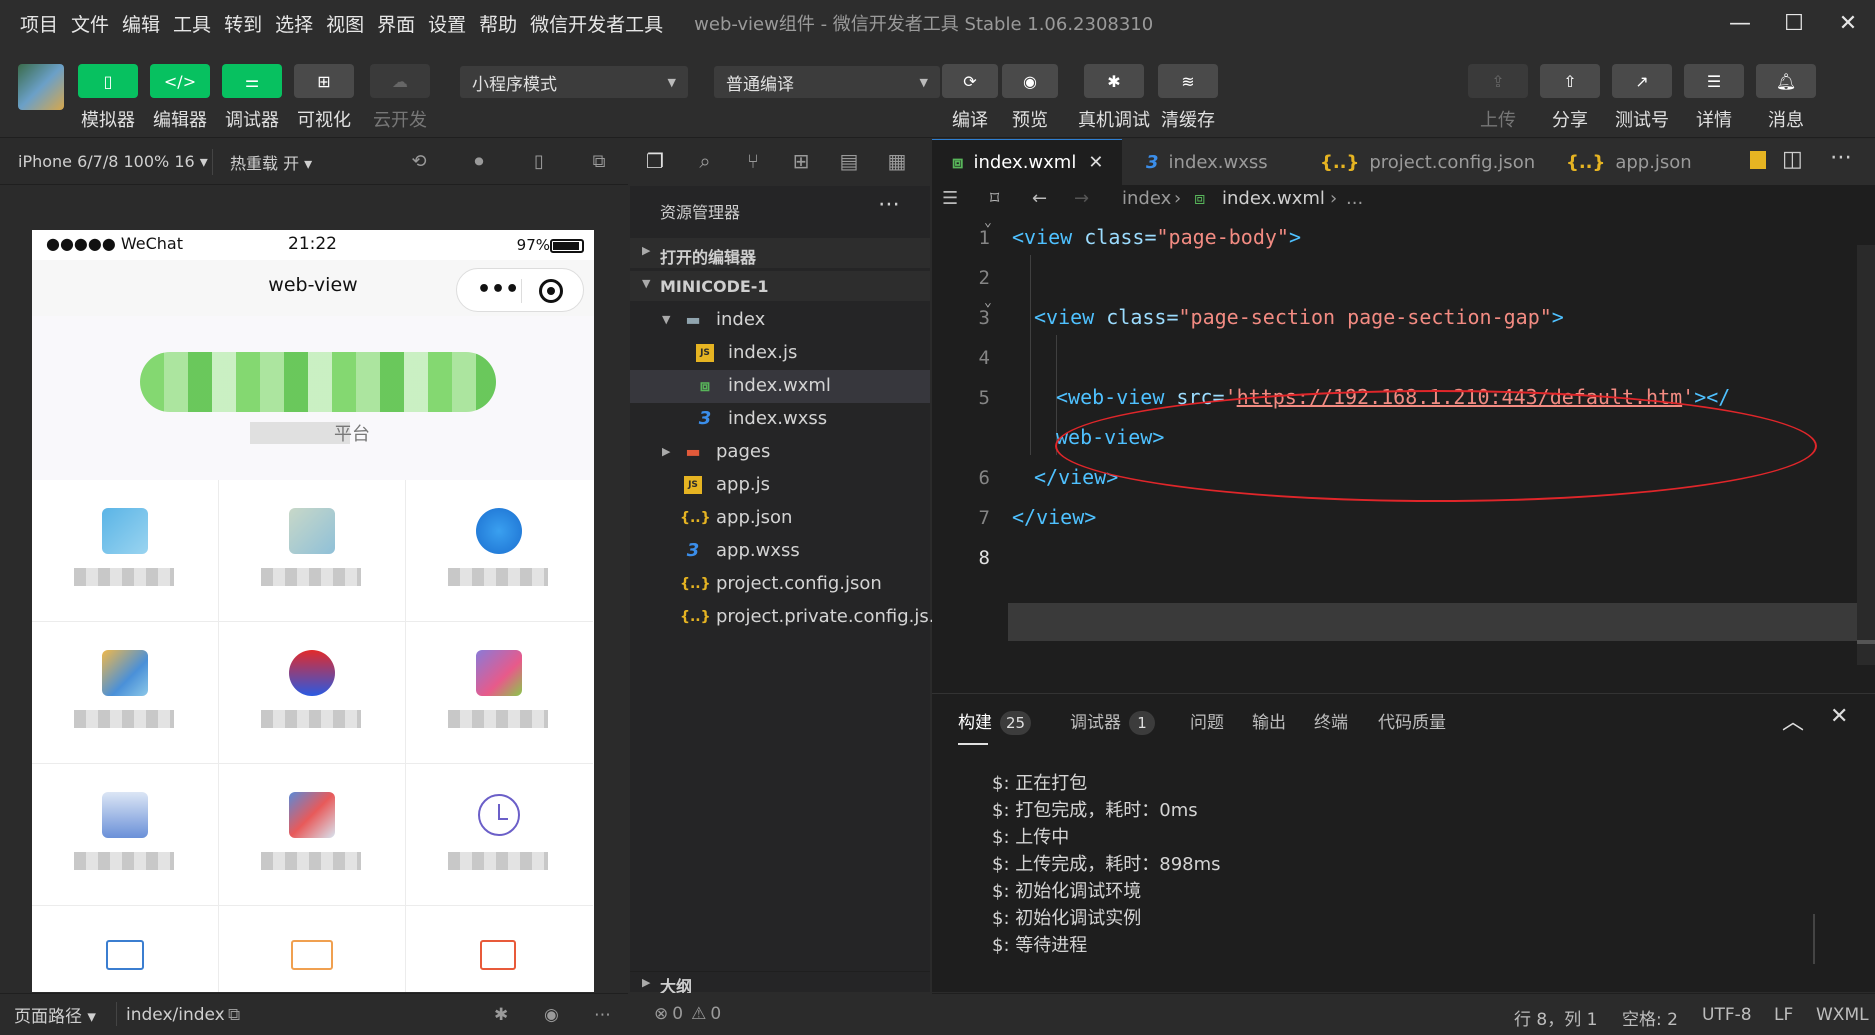 The width and height of the screenshot is (1875, 1035). What do you see at coordinates (243, 23) in the screenshot?
I see `menu-goto: 转到` at bounding box center [243, 23].